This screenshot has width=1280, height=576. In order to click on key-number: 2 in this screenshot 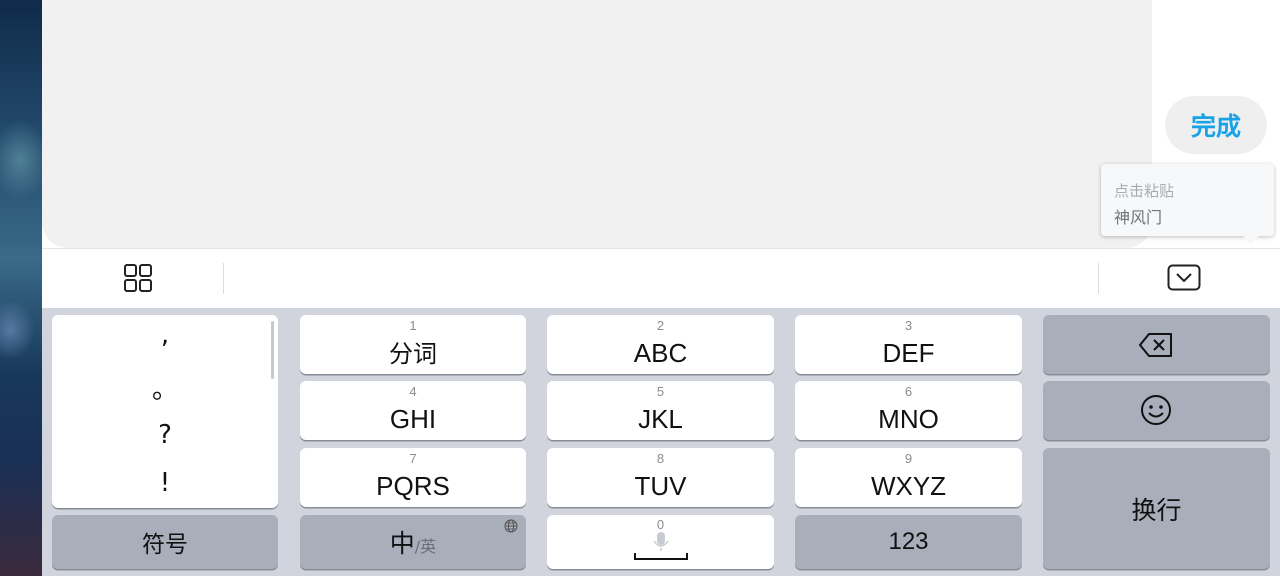, I will do `click(660, 325)`.